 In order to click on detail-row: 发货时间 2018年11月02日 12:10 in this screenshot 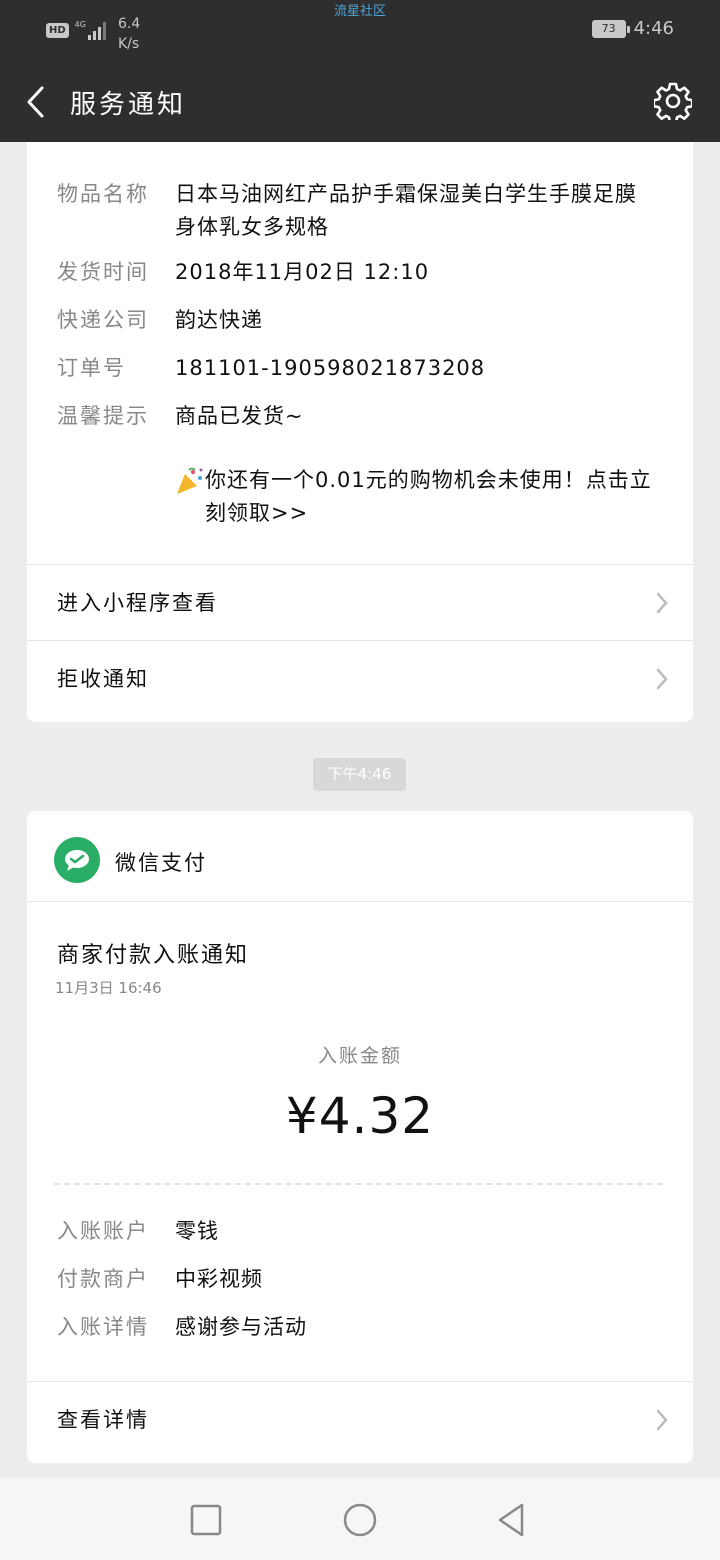, I will do `click(356, 272)`.